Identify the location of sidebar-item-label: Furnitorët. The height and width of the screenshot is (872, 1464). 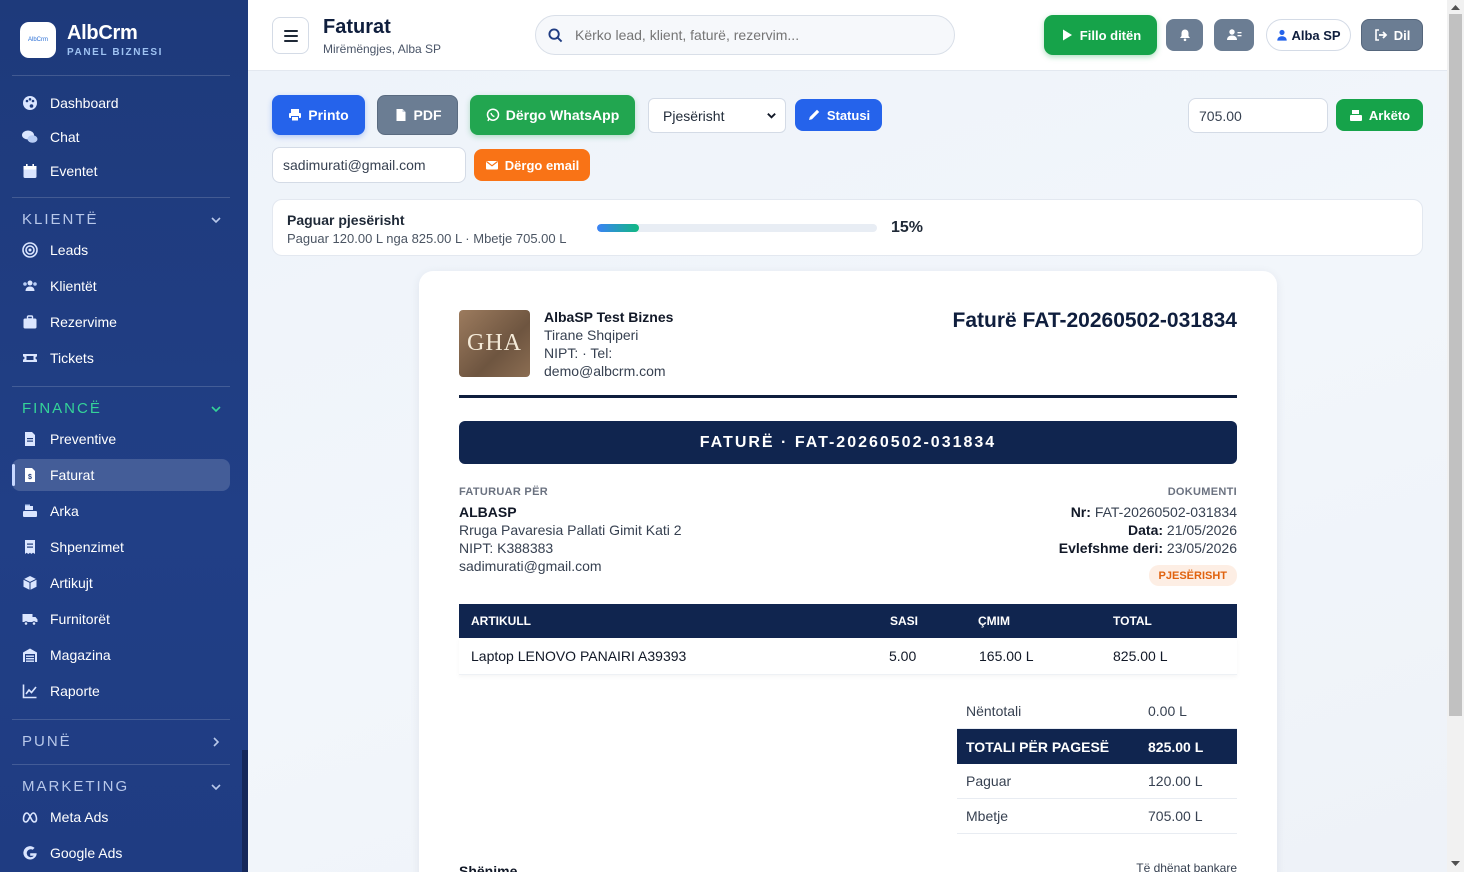
(80, 619).